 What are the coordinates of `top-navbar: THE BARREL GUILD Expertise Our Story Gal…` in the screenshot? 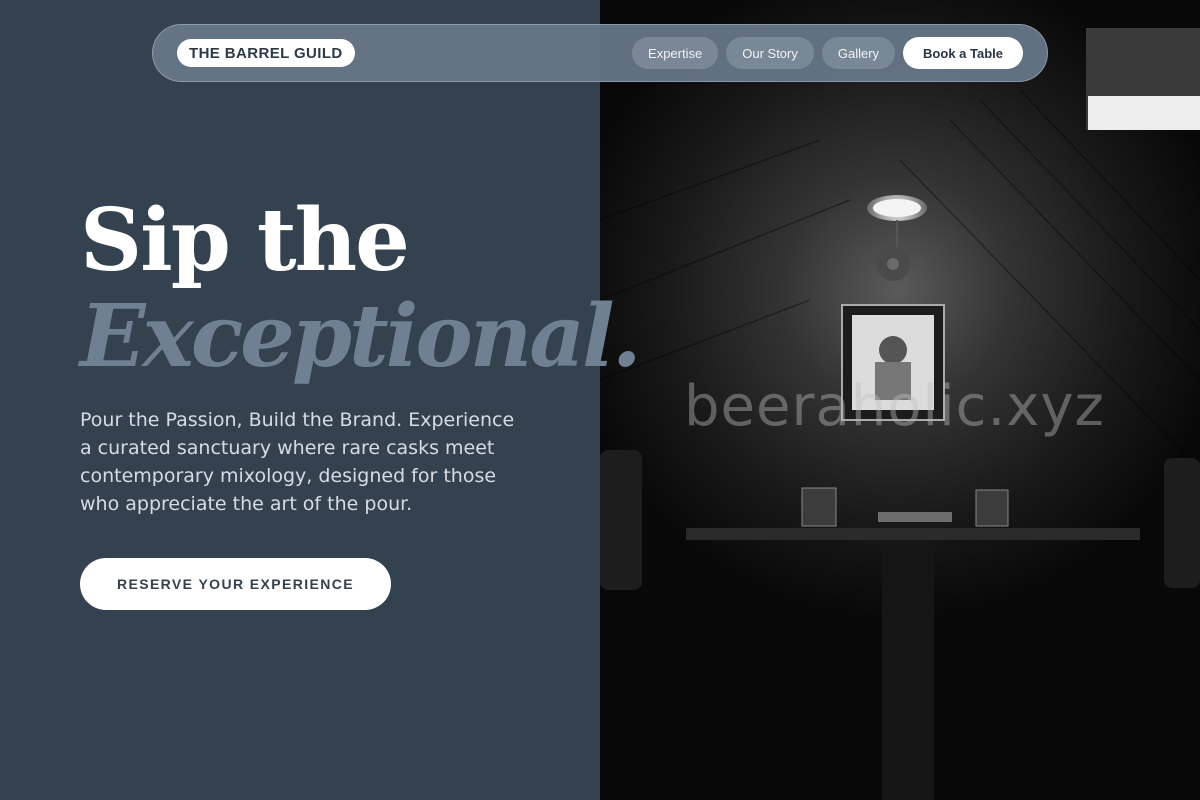 It's located at (600, 53).